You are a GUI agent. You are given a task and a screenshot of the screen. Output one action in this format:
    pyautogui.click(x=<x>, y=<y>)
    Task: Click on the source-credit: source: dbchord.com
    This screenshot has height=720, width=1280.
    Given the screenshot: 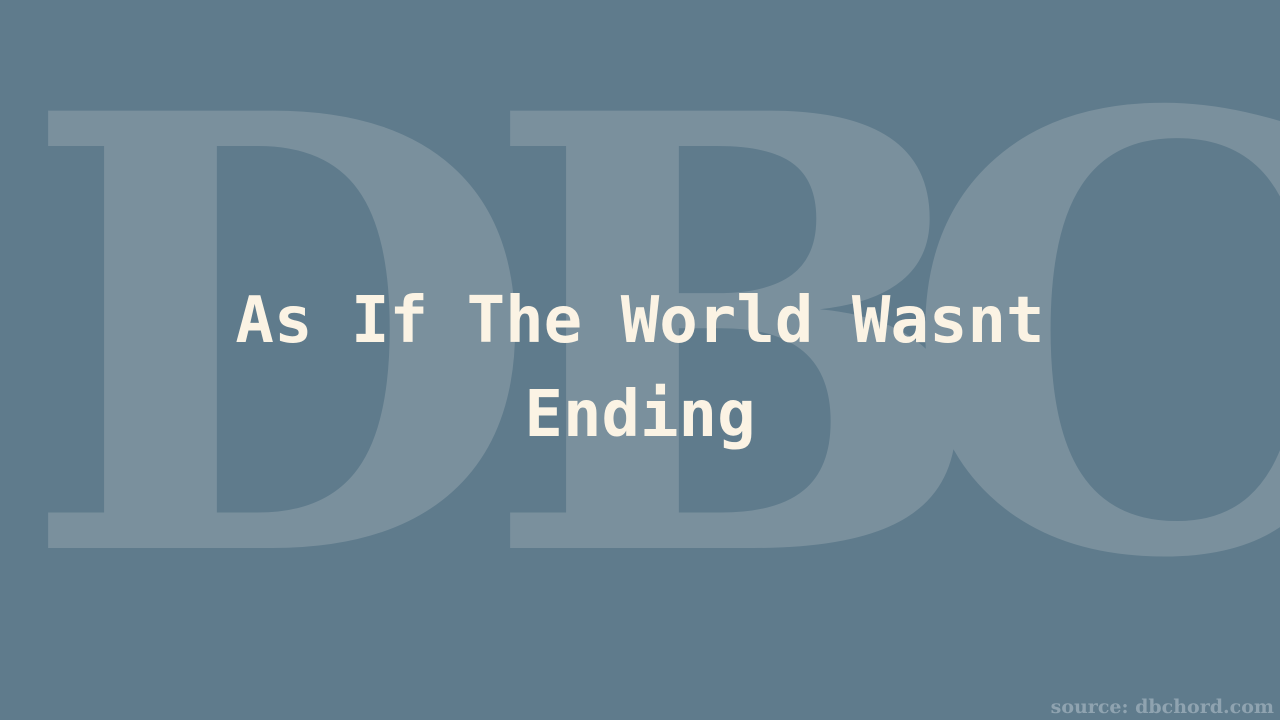 What is the action you would take?
    pyautogui.click(x=1162, y=707)
    